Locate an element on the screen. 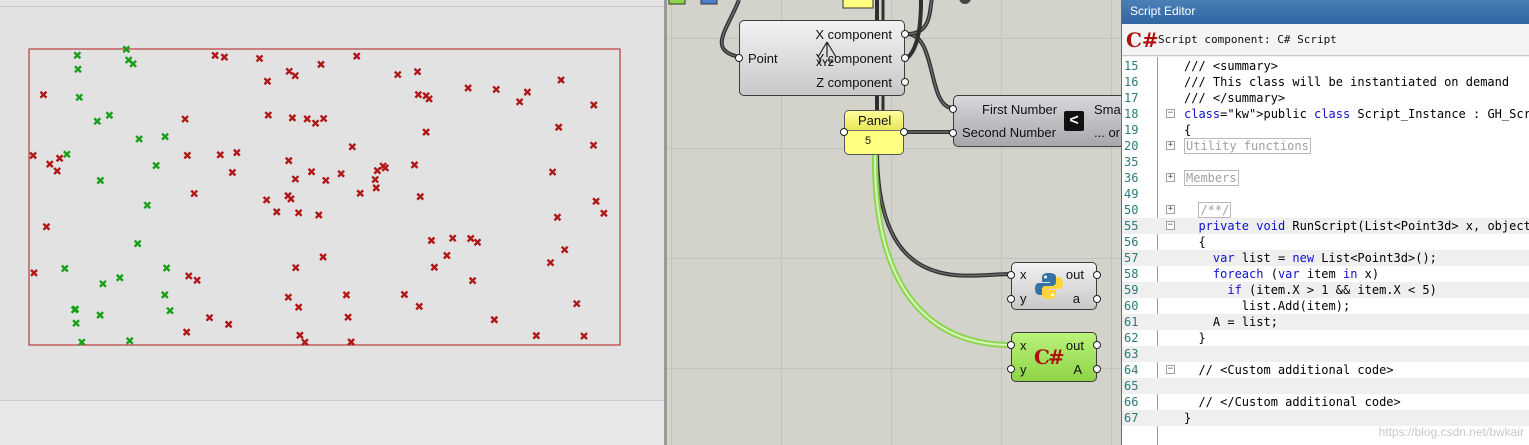  panel-component: Panel 5 is located at coordinates (874, 132).